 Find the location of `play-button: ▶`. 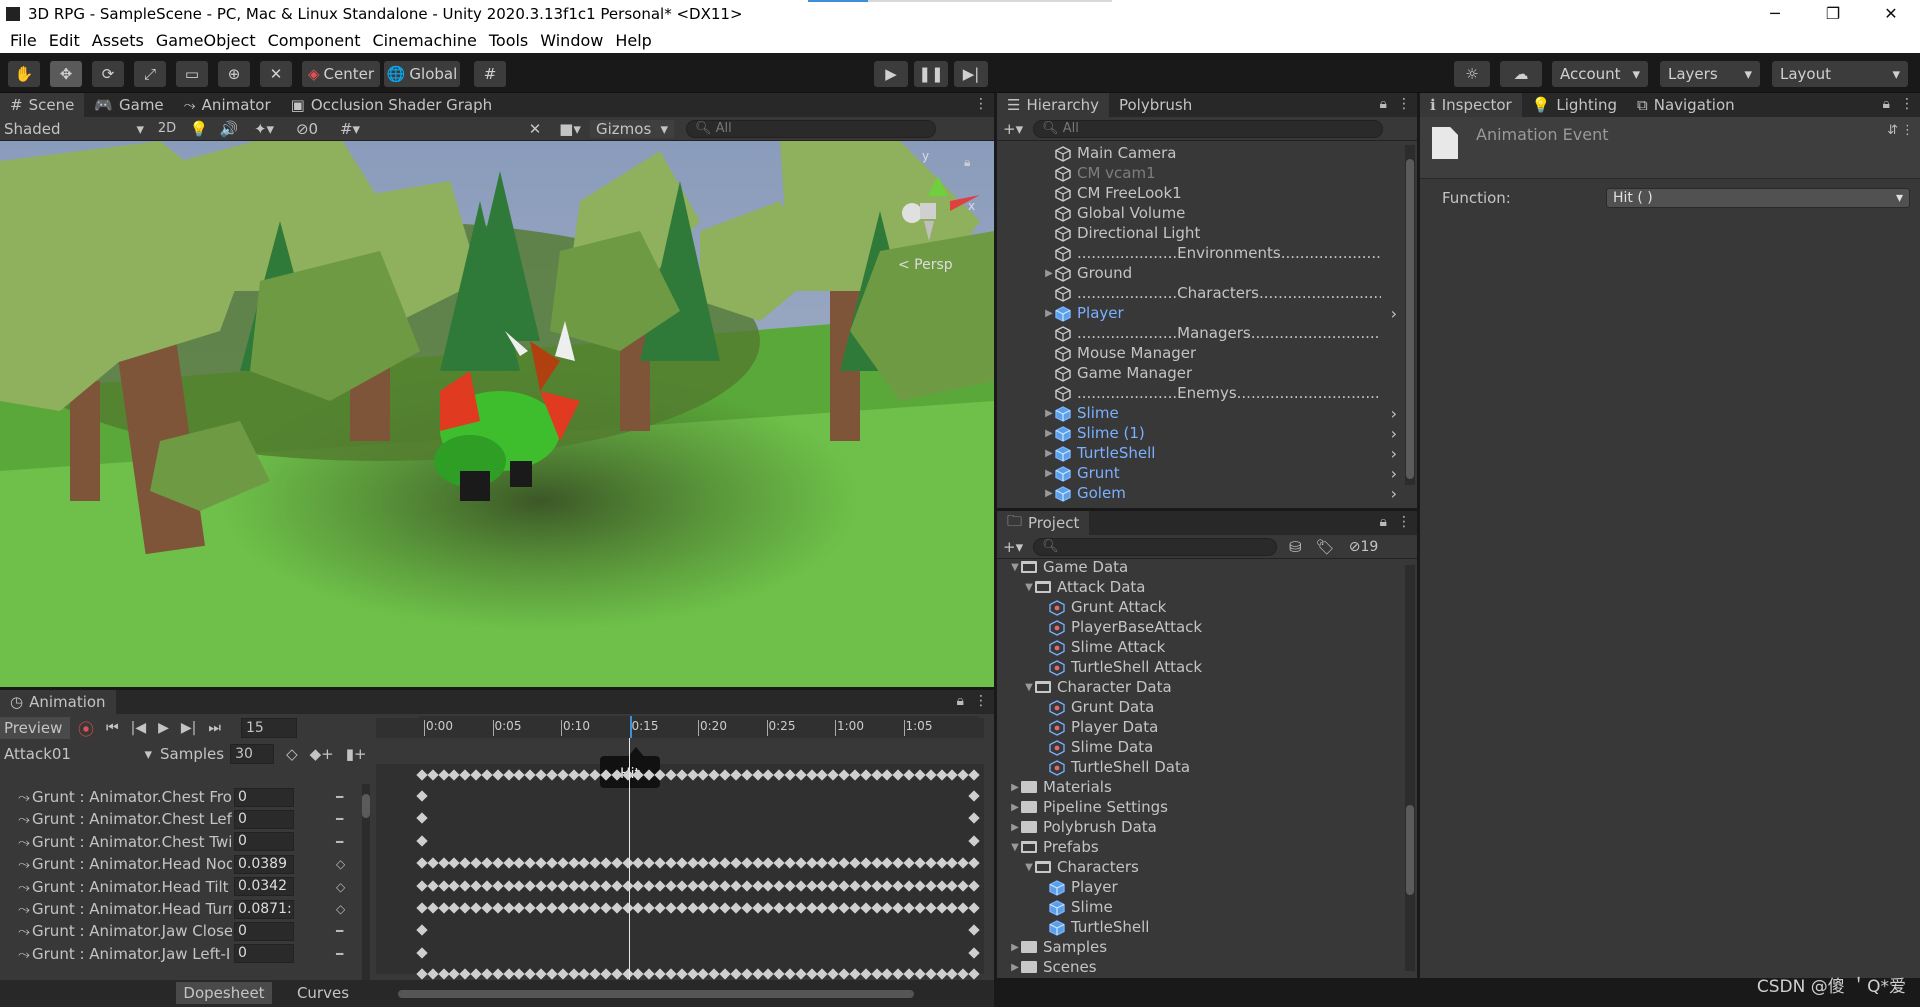

play-button: ▶ is located at coordinates (891, 74).